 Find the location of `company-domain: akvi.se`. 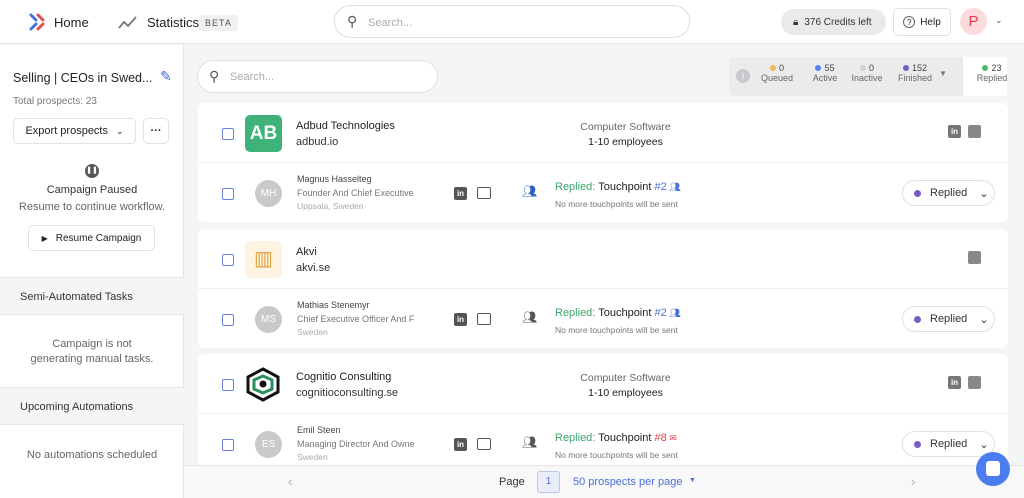

company-domain: akvi.se is located at coordinates (313, 268).